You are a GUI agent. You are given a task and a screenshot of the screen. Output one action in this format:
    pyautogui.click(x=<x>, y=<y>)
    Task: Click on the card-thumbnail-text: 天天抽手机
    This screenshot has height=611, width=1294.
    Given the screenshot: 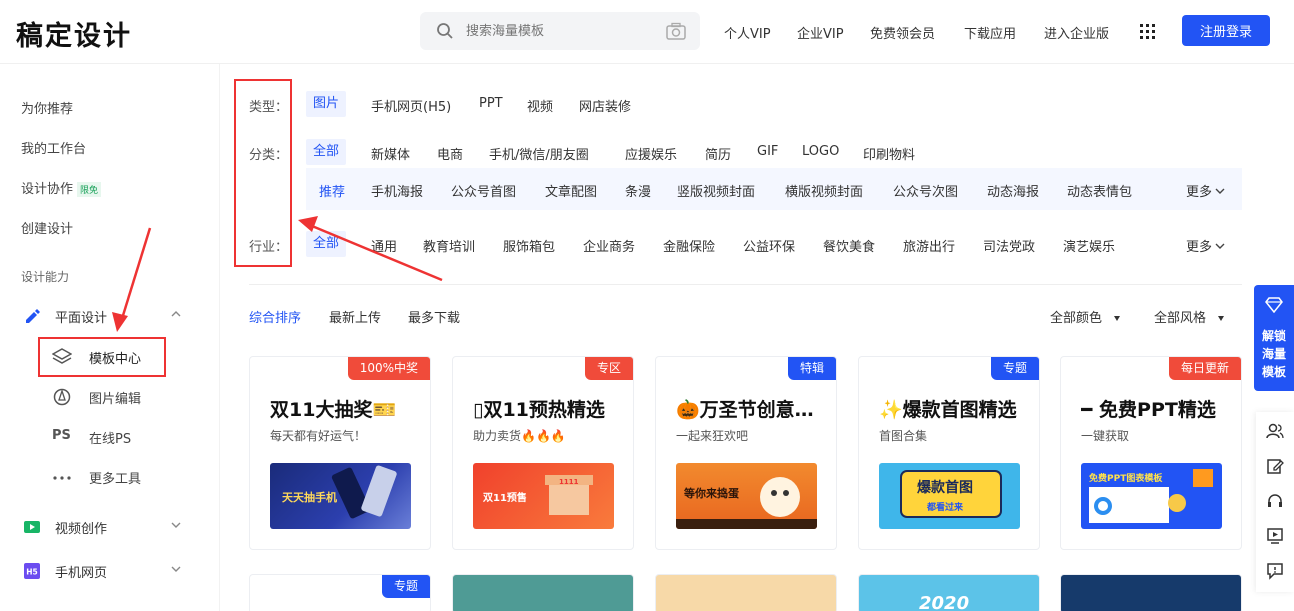 What is the action you would take?
    pyautogui.click(x=309, y=497)
    